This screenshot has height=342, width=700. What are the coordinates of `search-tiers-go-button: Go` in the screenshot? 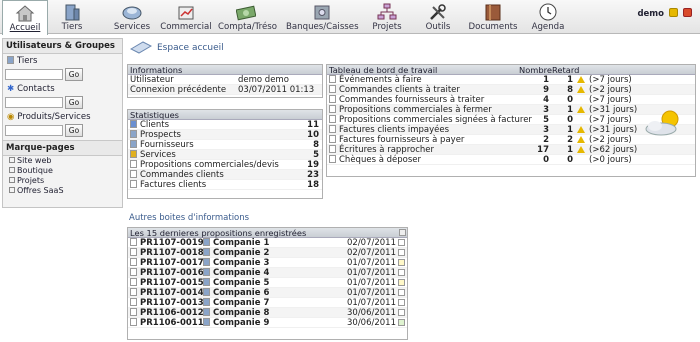 It's located at (74, 74).